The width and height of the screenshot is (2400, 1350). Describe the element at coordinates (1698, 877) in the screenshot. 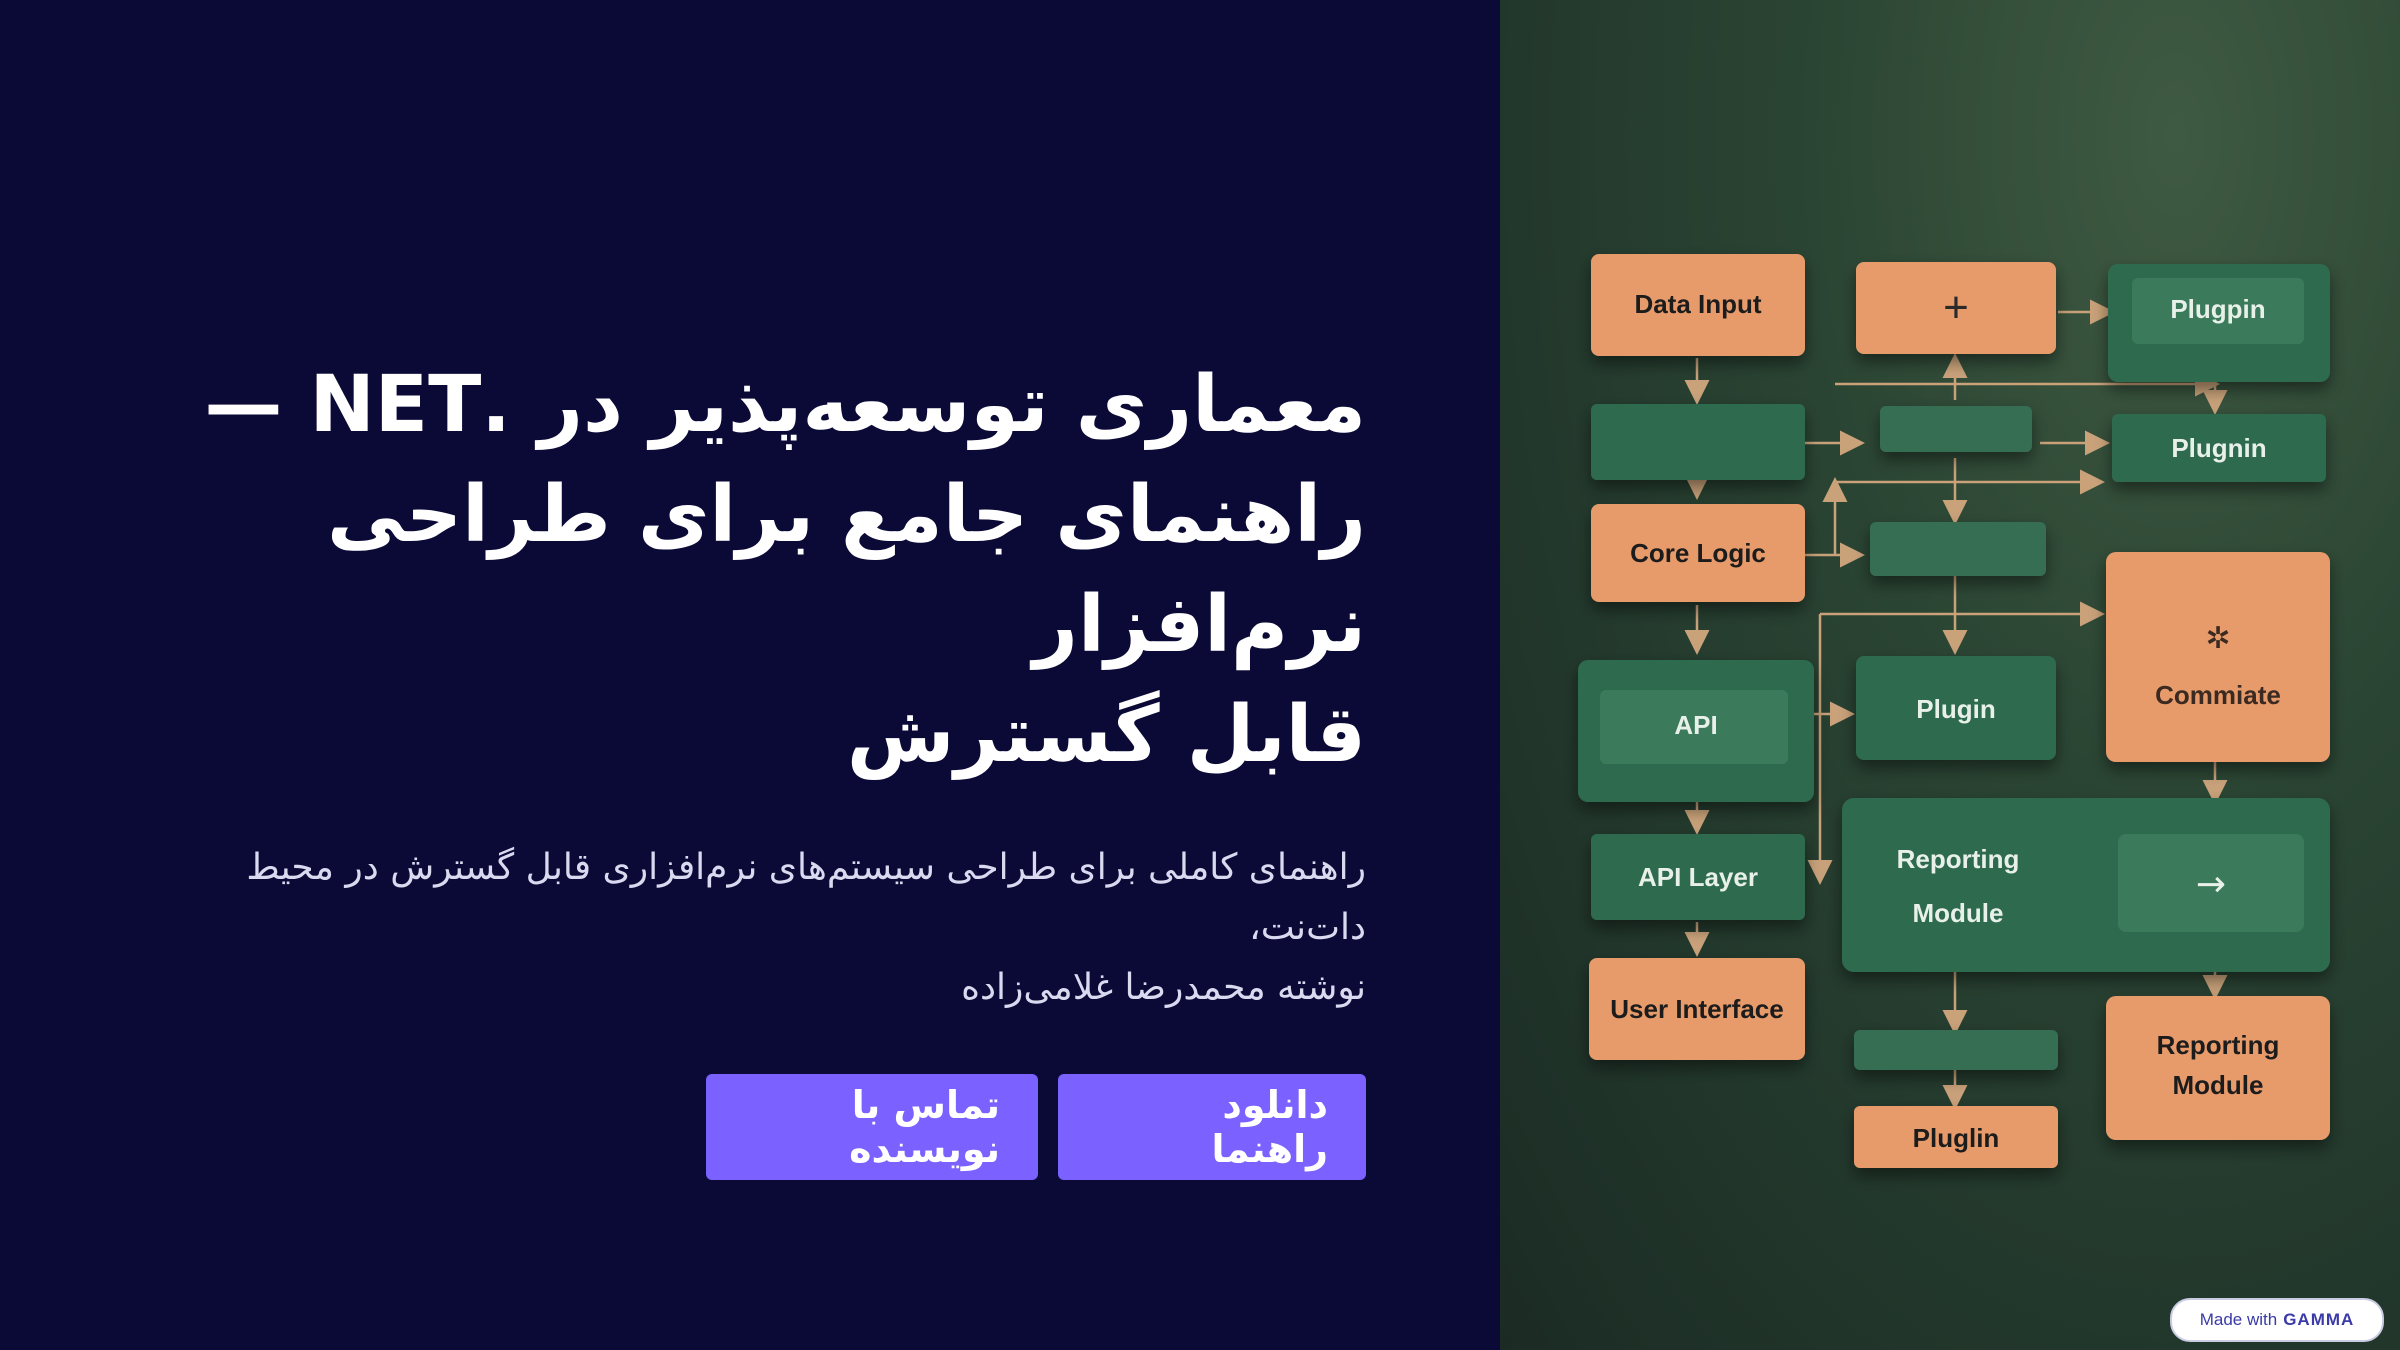

I see `node-api-layer-label: API Layer` at that location.